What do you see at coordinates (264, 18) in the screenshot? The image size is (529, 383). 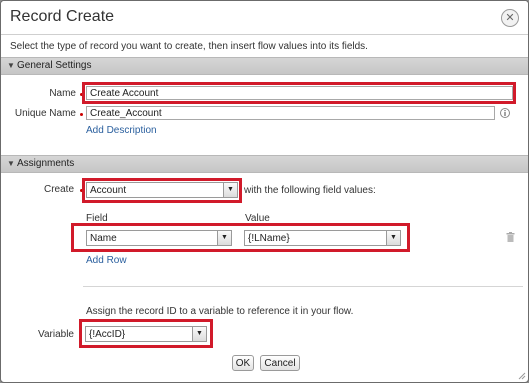 I see `dialog-titlebar: Record Create ✕` at bounding box center [264, 18].